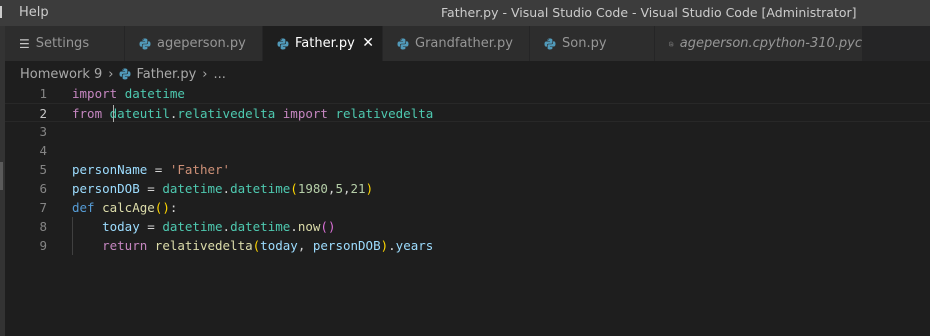  What do you see at coordinates (312, 188) in the screenshot?
I see `code-token: 1980` at bounding box center [312, 188].